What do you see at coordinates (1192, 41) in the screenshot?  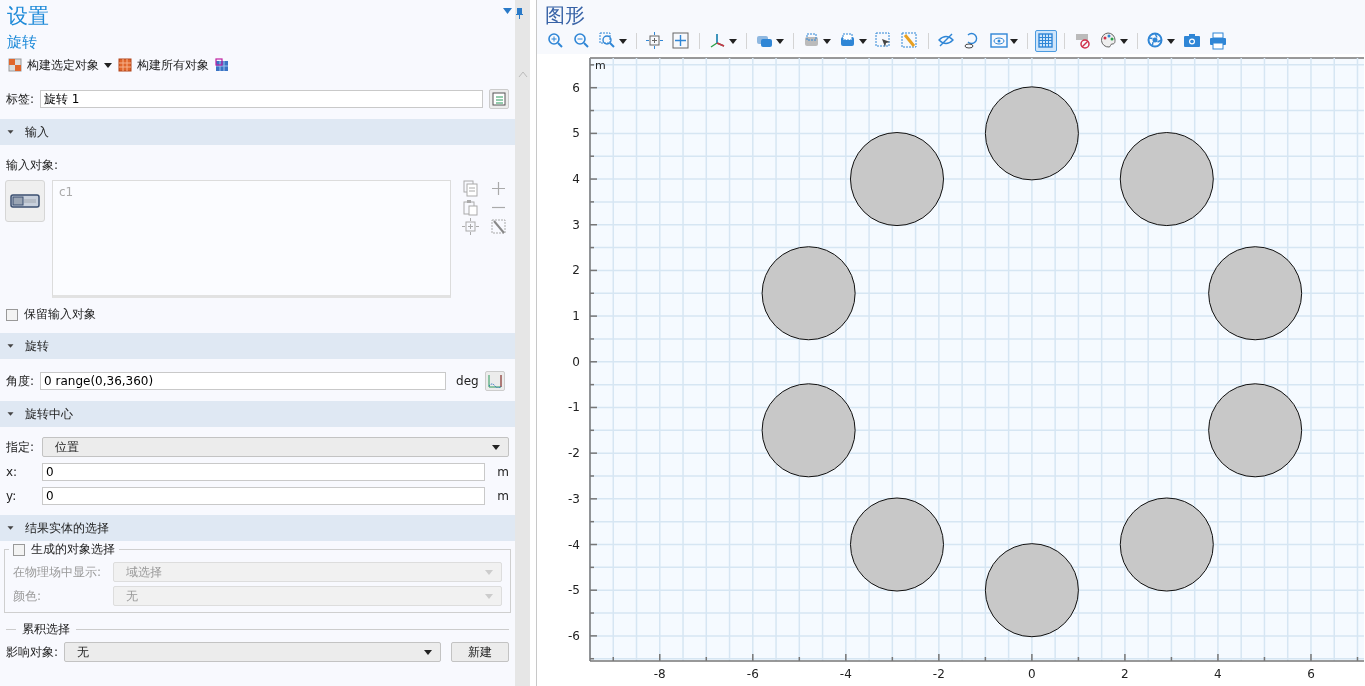 I see `camera-icon` at bounding box center [1192, 41].